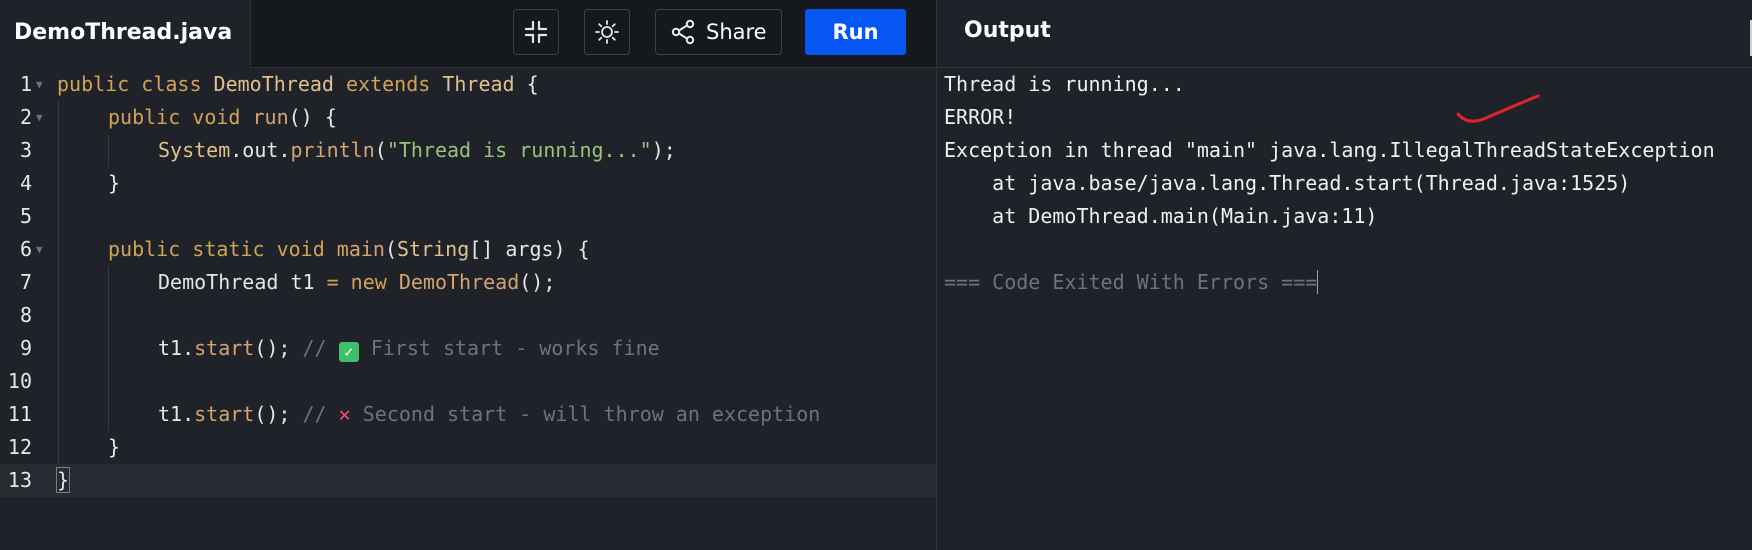 This screenshot has height=550, width=1752. What do you see at coordinates (19, 447) in the screenshot?
I see `line-number: 12` at bounding box center [19, 447].